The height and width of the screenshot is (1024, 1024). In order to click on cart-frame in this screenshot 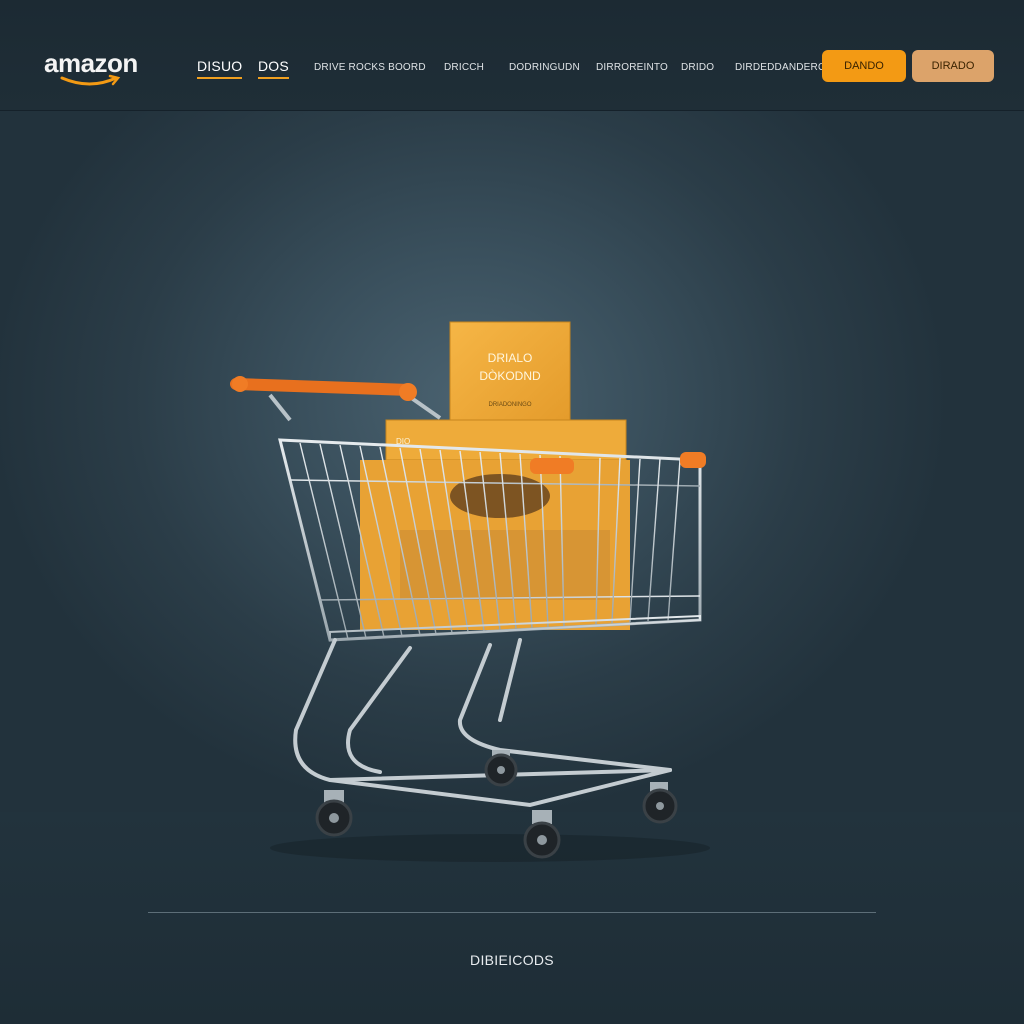, I will do `click(482, 723)`.